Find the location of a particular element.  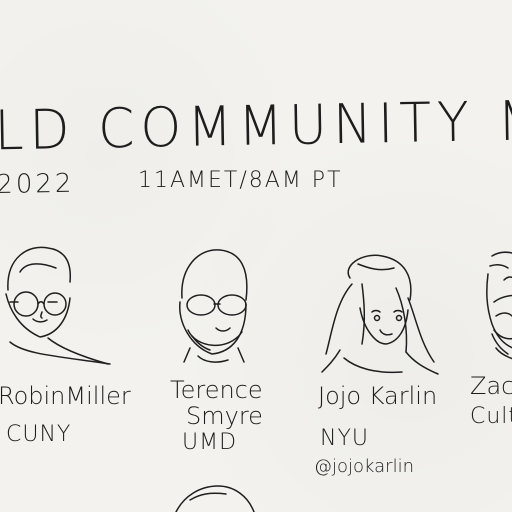

speaker-zac-affiliation: Cult is located at coordinates (491, 416).